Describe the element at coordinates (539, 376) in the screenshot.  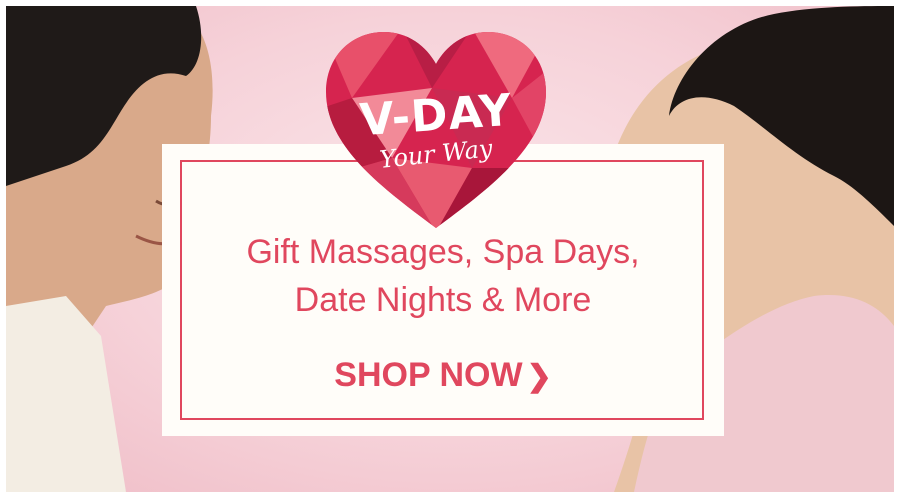
I see `chevron-right-icon: ❯` at that location.